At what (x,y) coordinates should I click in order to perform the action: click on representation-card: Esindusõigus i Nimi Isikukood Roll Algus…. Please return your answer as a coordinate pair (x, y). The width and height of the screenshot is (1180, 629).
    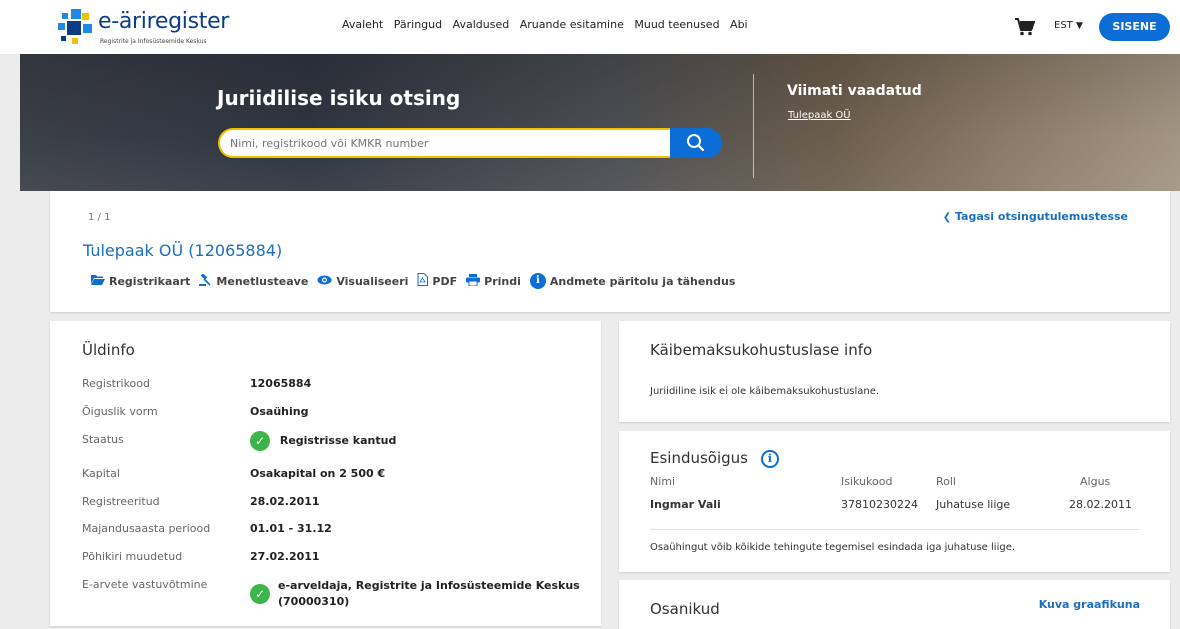
    Looking at the image, I should click on (894, 501).